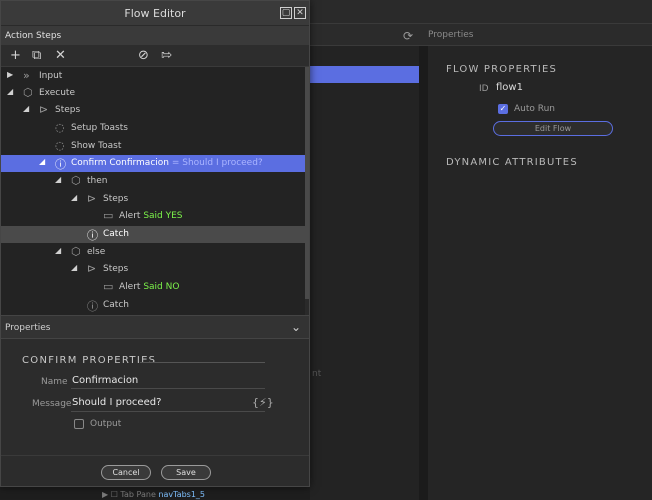 The image size is (652, 500). What do you see at coordinates (307, 183) in the screenshot?
I see `tree-scrollbar-thumb` at bounding box center [307, 183].